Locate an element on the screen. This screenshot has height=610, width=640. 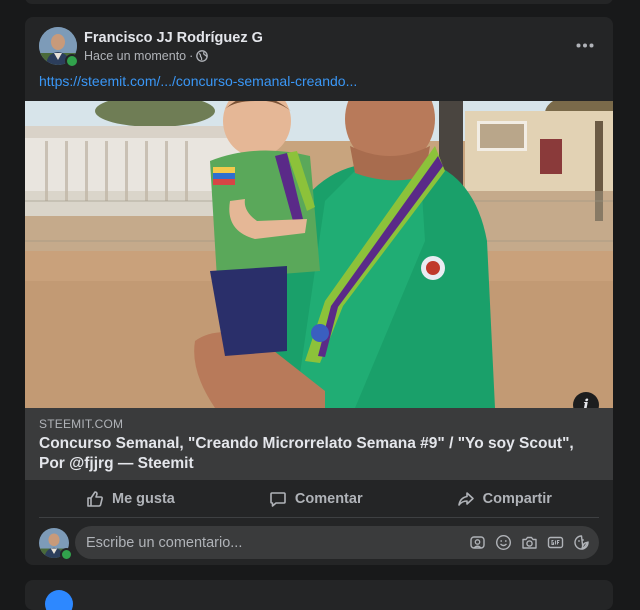
divider is located at coordinates (319, 517).